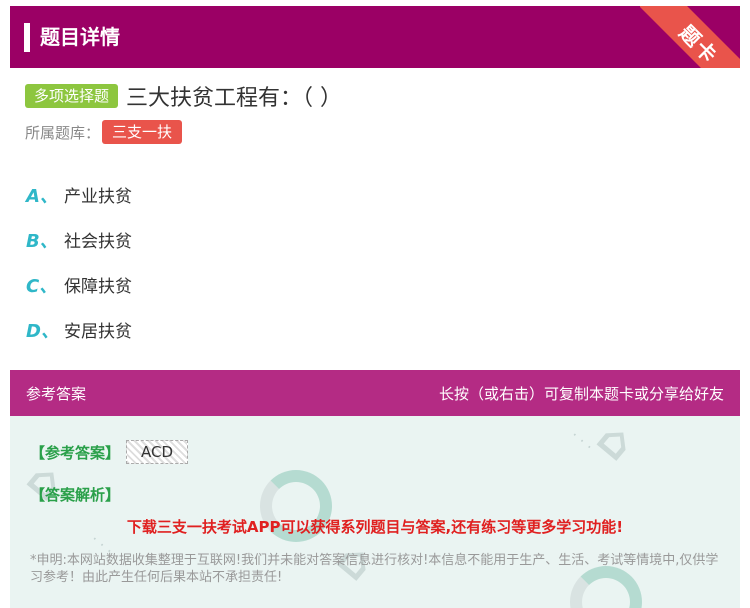 This screenshot has width=750, height=608. Describe the element at coordinates (616, 444) in the screenshot. I see `watermark-glyph: ⌂` at that location.